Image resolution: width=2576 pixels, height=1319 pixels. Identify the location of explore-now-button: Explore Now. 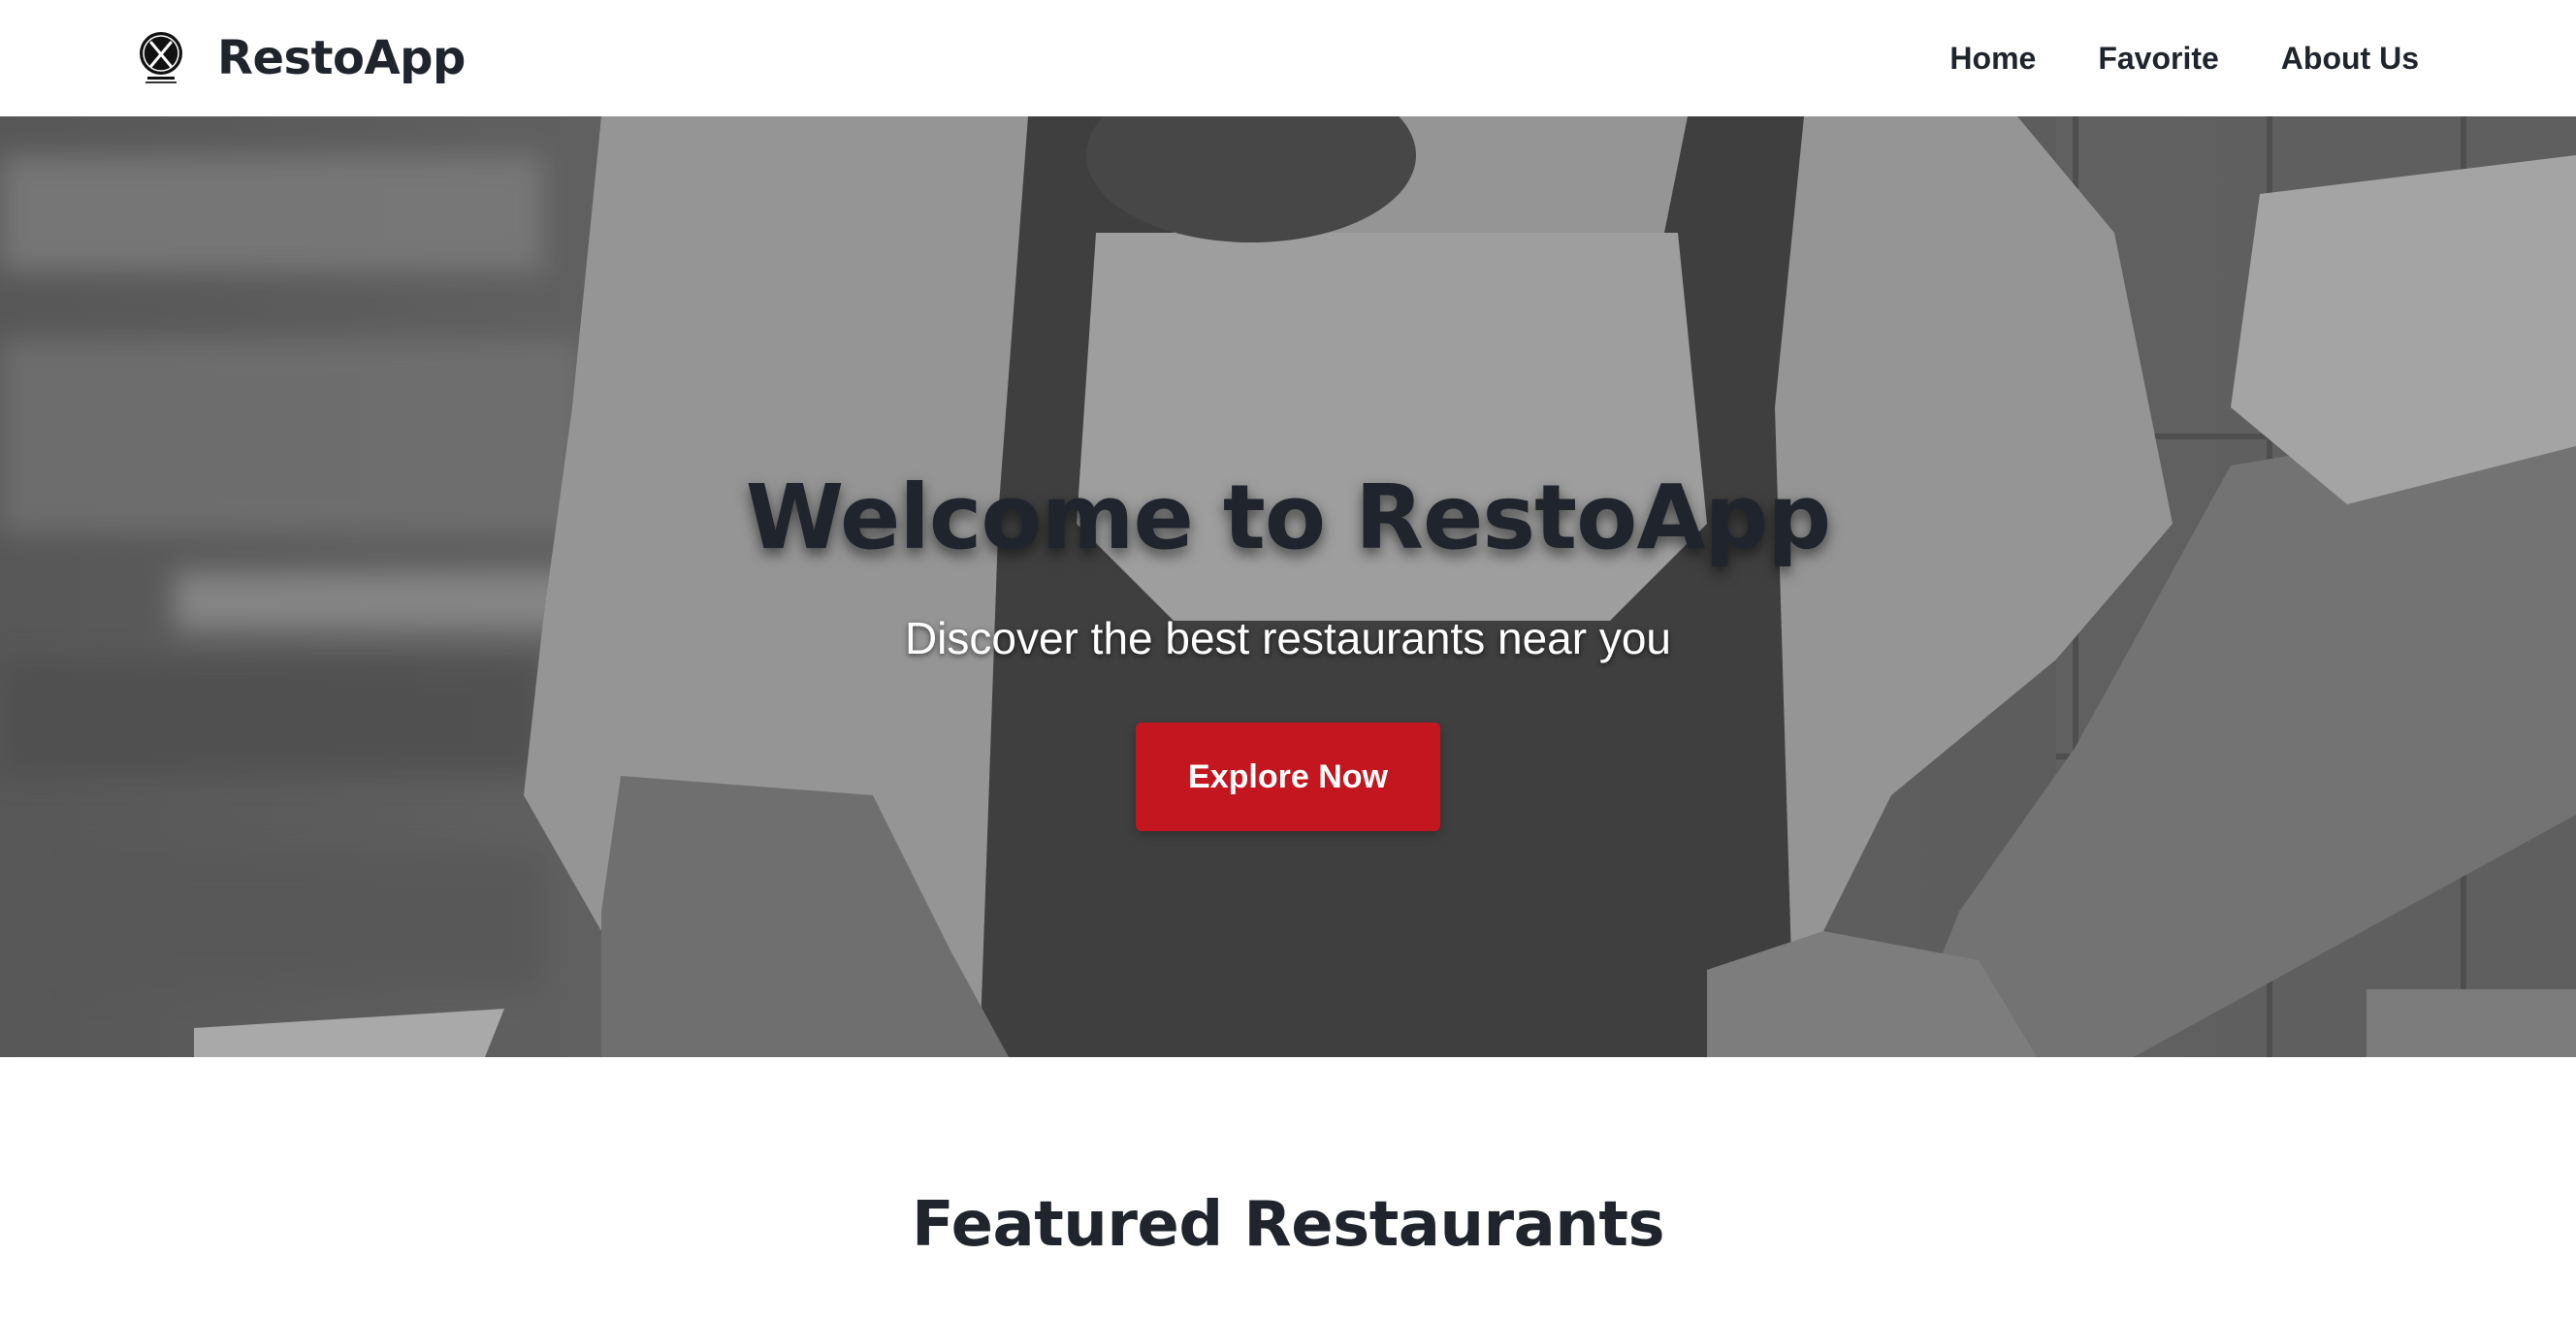
(1288, 777).